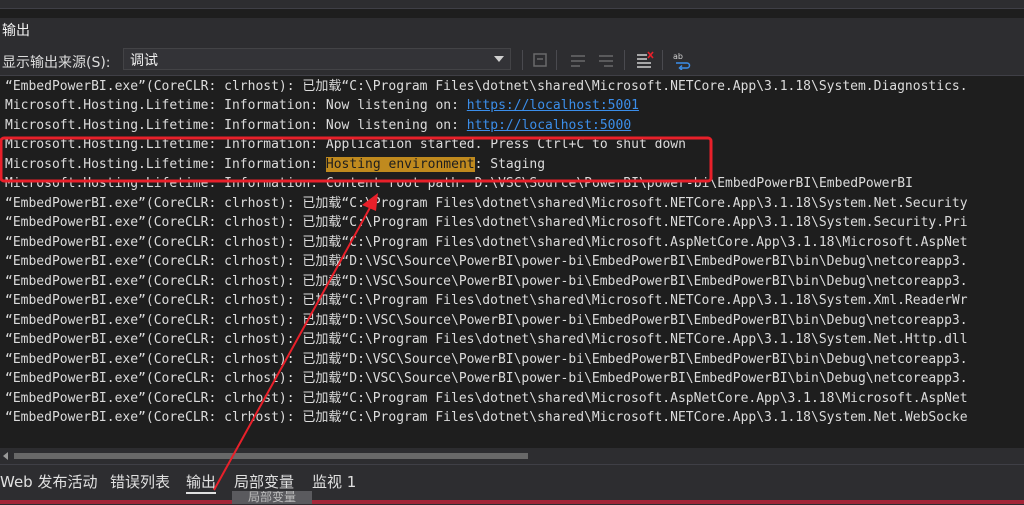  Describe the element at coordinates (606, 60) in the screenshot. I see `next-message-icon` at that location.